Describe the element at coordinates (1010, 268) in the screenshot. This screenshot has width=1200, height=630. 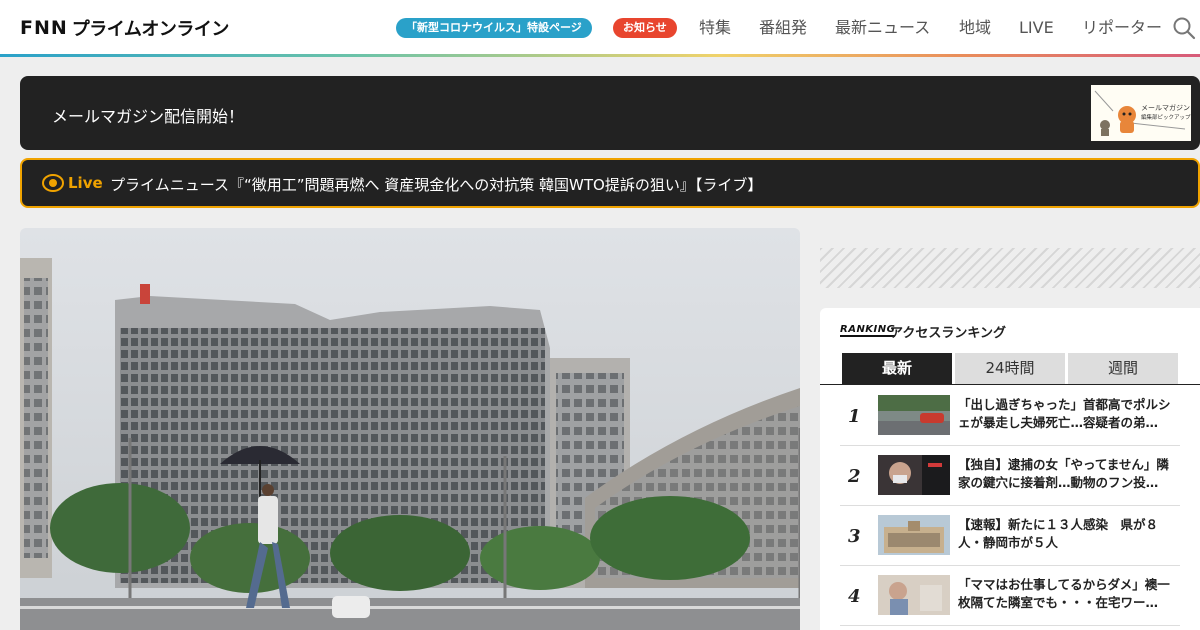
I see `advertisement-placeholder` at that location.